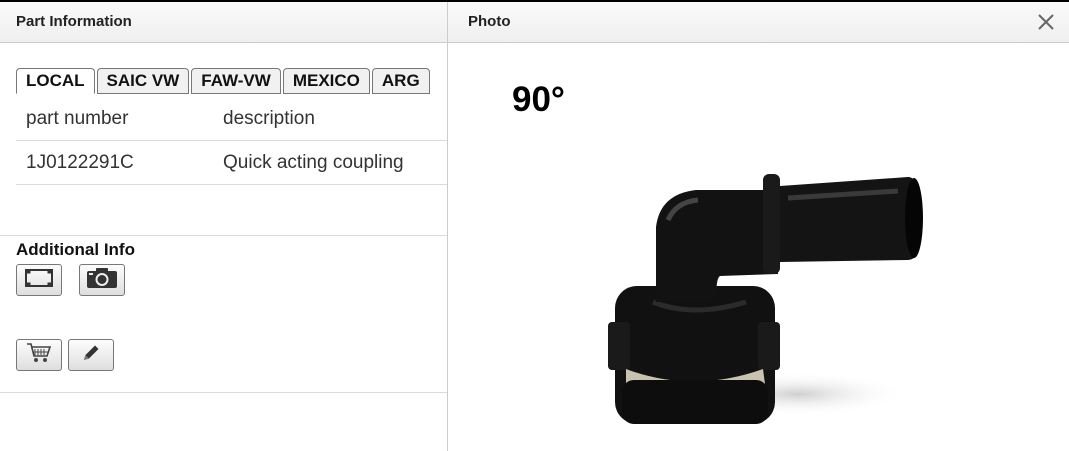 Image resolution: width=1069 pixels, height=451 pixels. What do you see at coordinates (223, 235) in the screenshot?
I see `section-divider` at bounding box center [223, 235].